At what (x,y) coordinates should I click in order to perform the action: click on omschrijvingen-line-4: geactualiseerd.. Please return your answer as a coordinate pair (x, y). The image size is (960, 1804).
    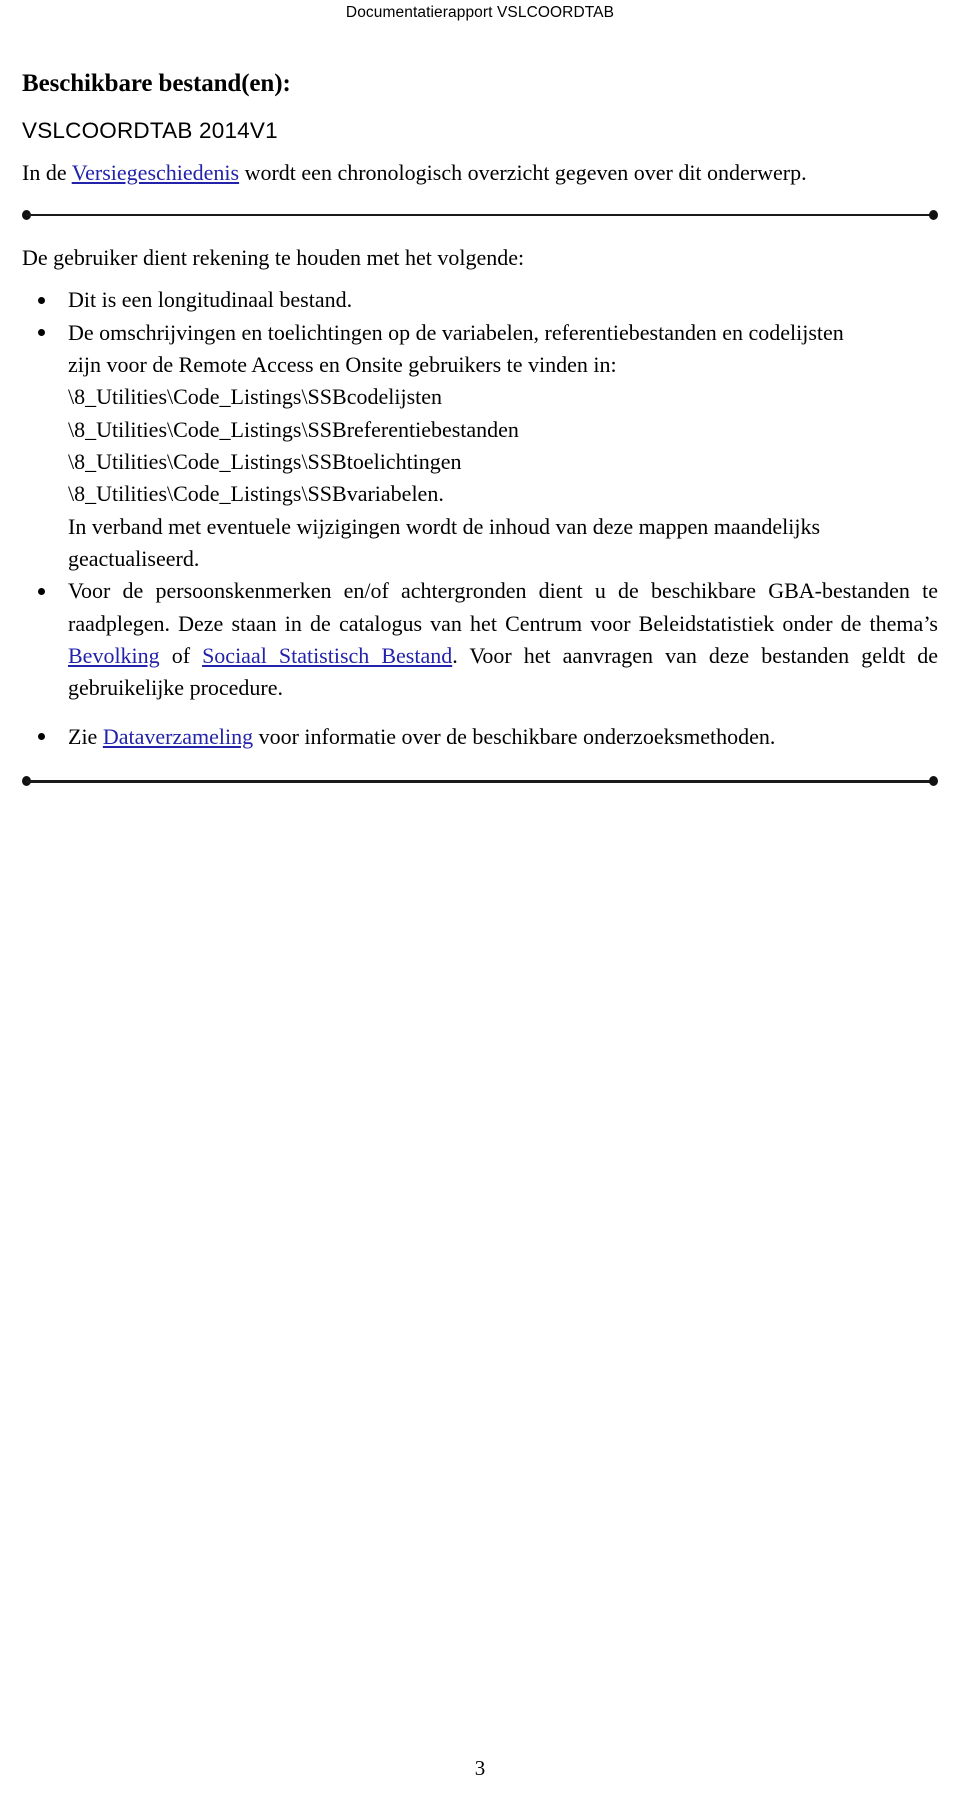
    Looking at the image, I should click on (134, 559).